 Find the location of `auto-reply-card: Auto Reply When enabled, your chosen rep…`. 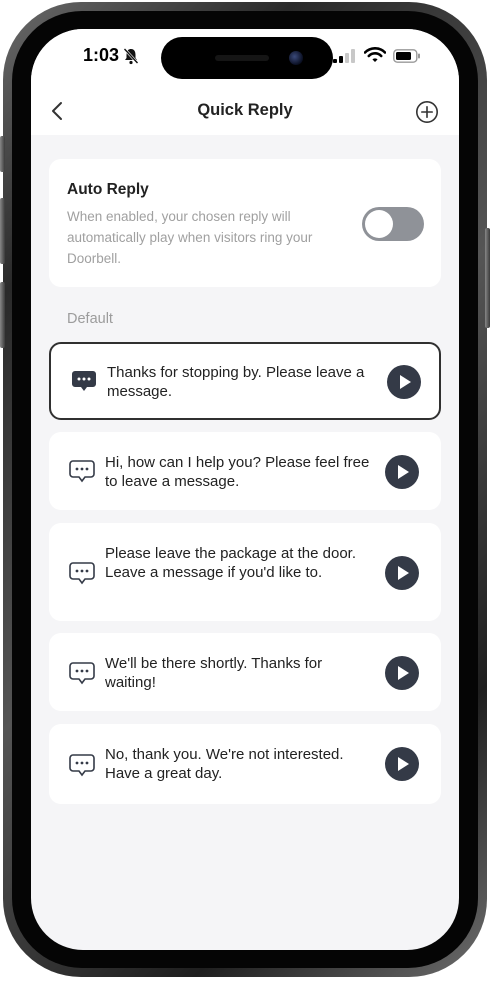

auto-reply-card: Auto Reply When enabled, your chosen rep… is located at coordinates (245, 223).